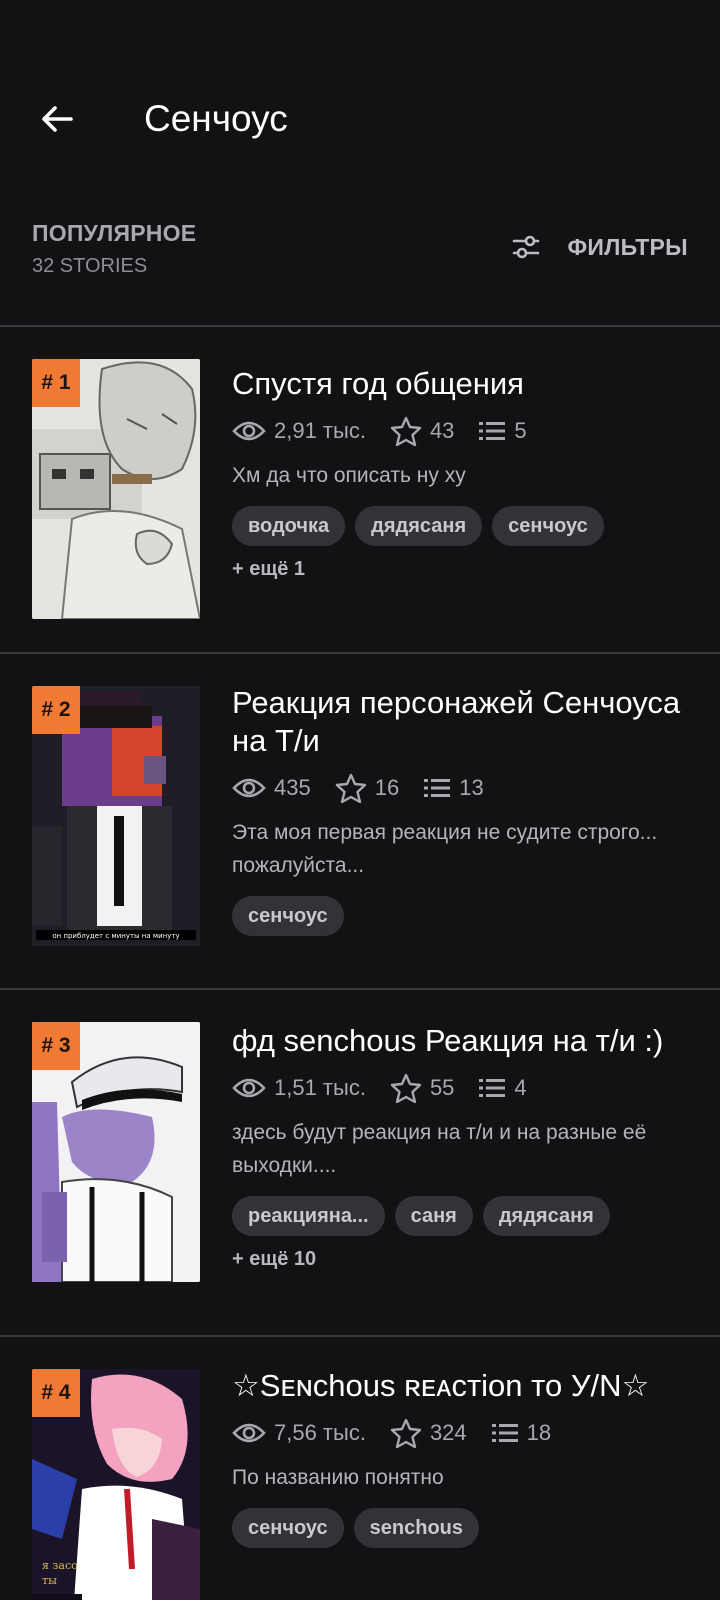  I want to click on votes-stat: 55, so click(422, 1088).